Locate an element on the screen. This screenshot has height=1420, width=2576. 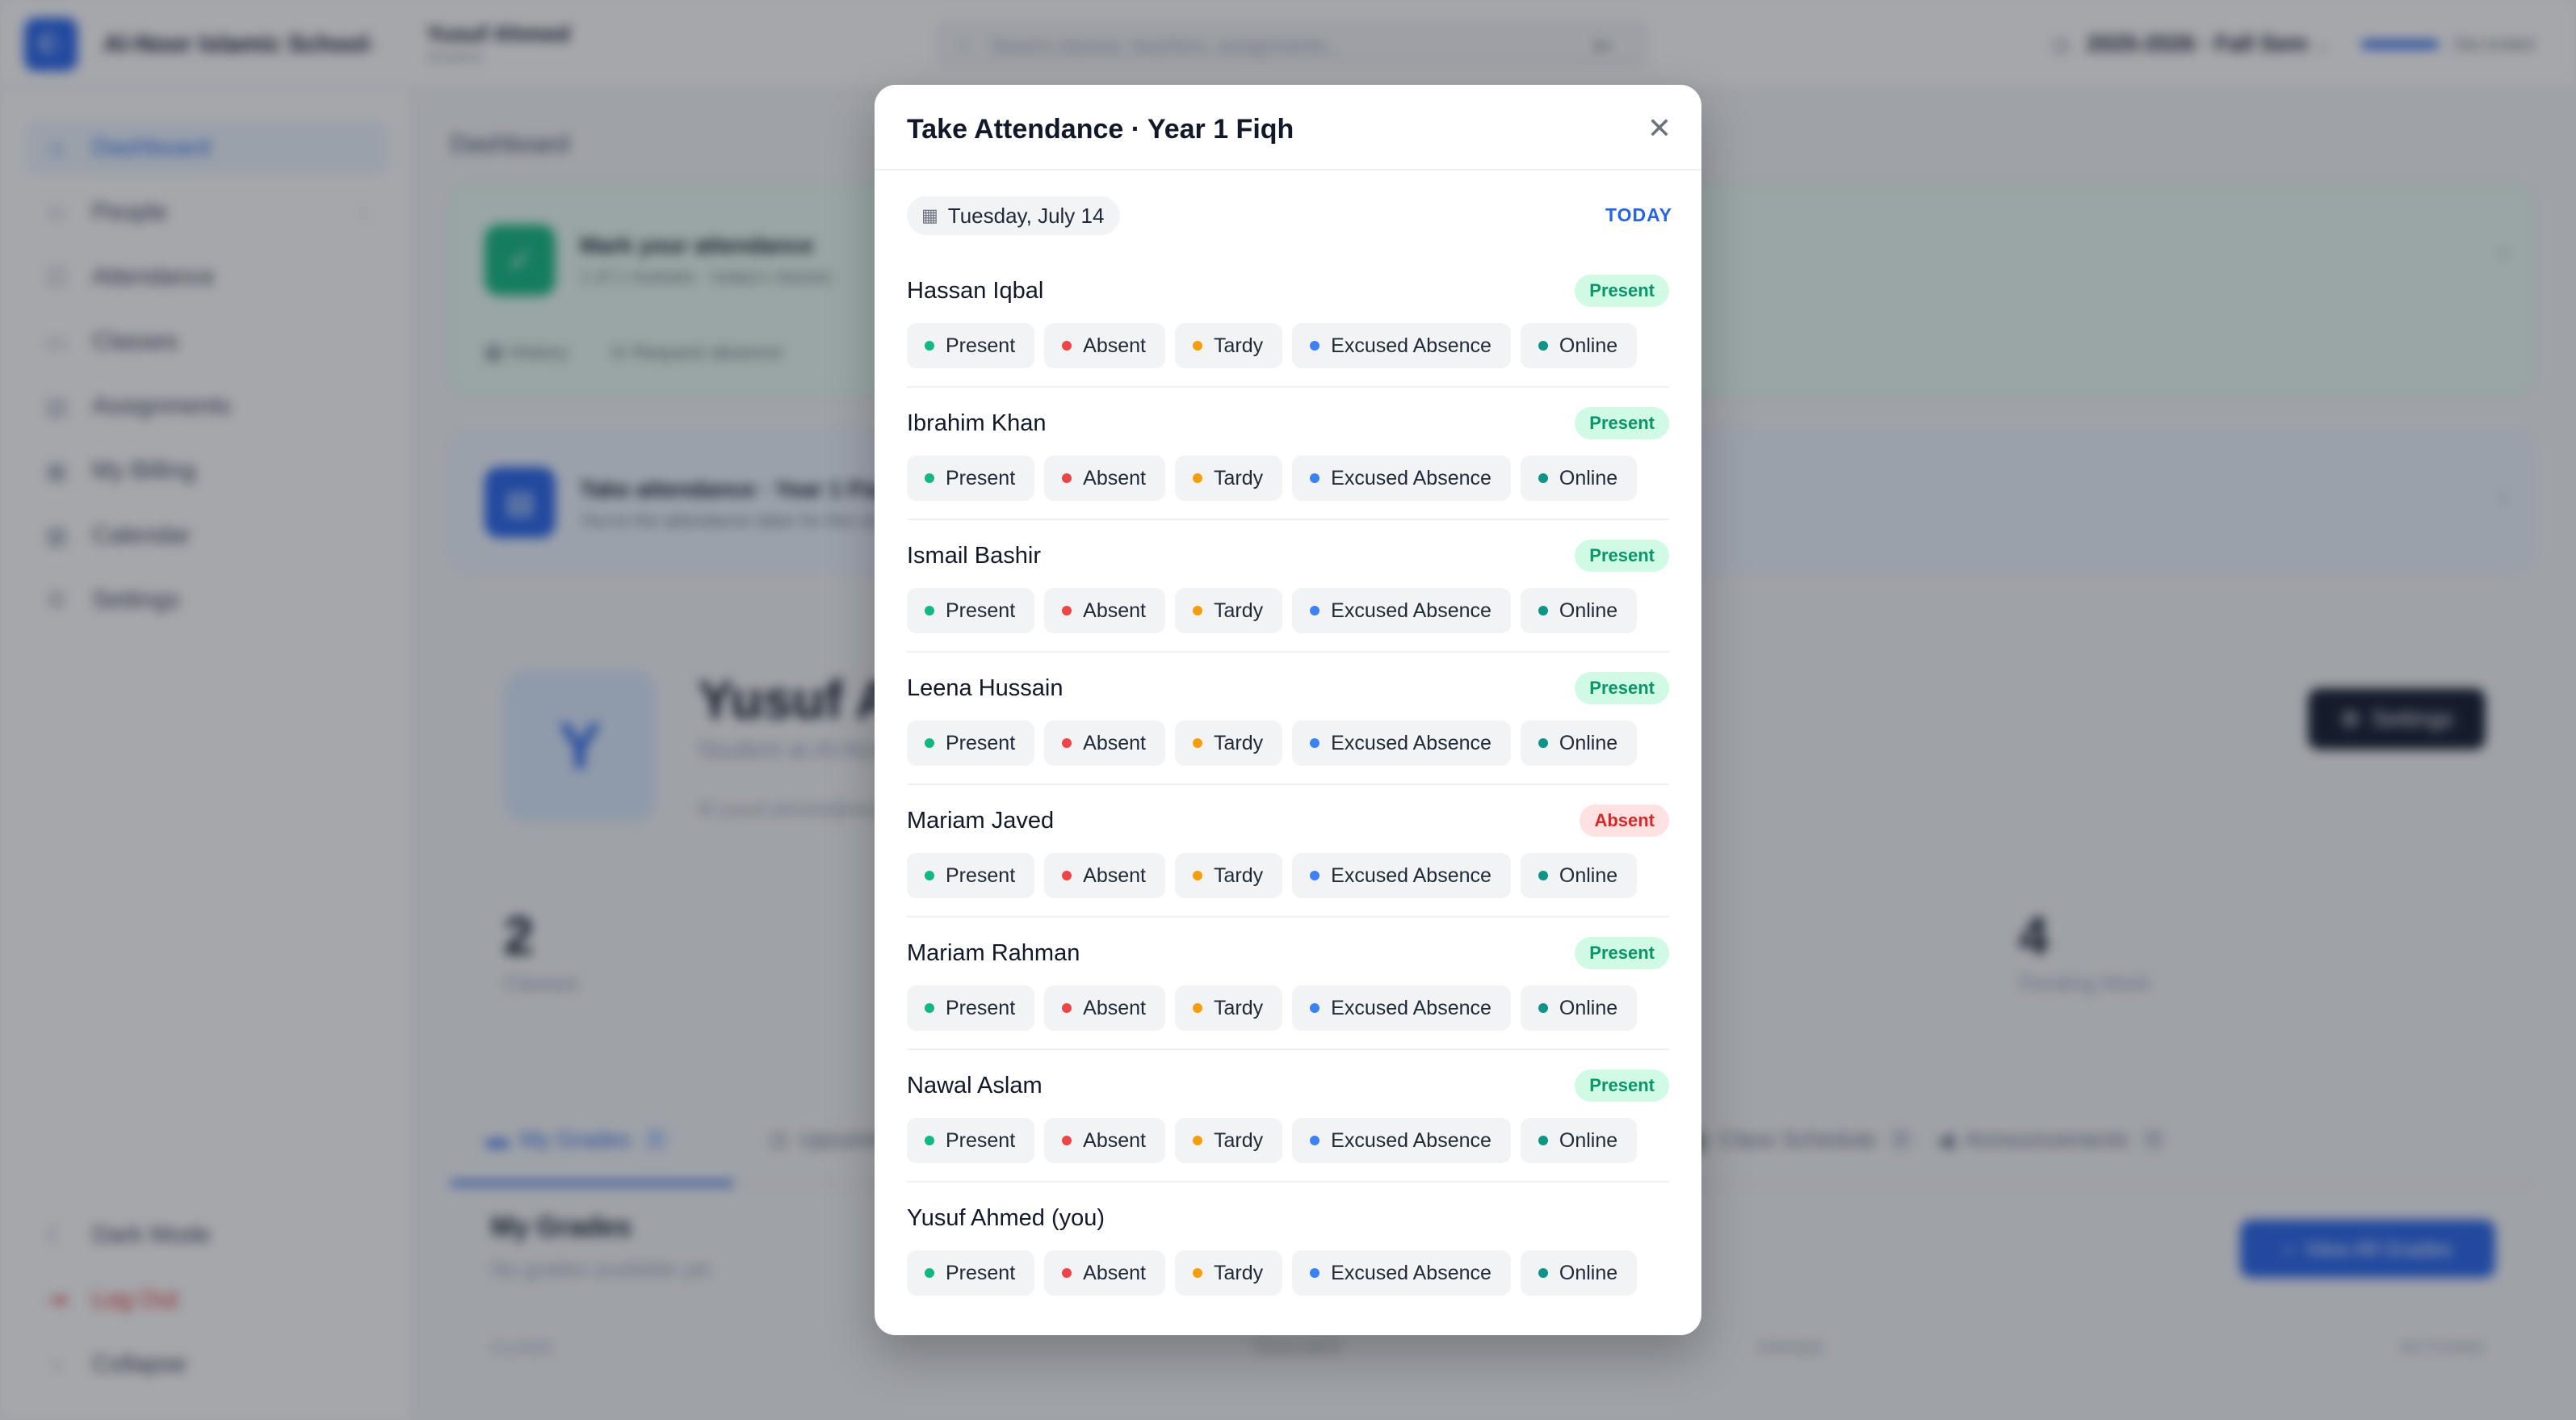
close-icon: ✕ is located at coordinates (1659, 128).